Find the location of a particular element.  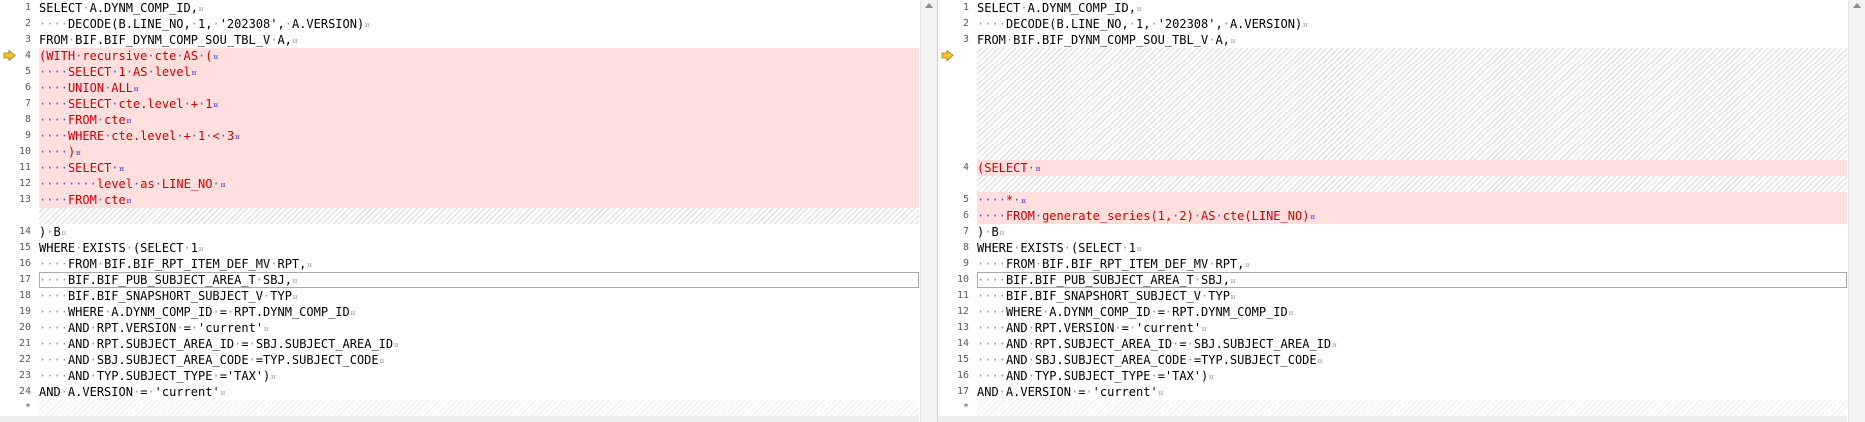

diff-changed-line: 13 ····FROM·cte¤ is located at coordinates (459, 200).